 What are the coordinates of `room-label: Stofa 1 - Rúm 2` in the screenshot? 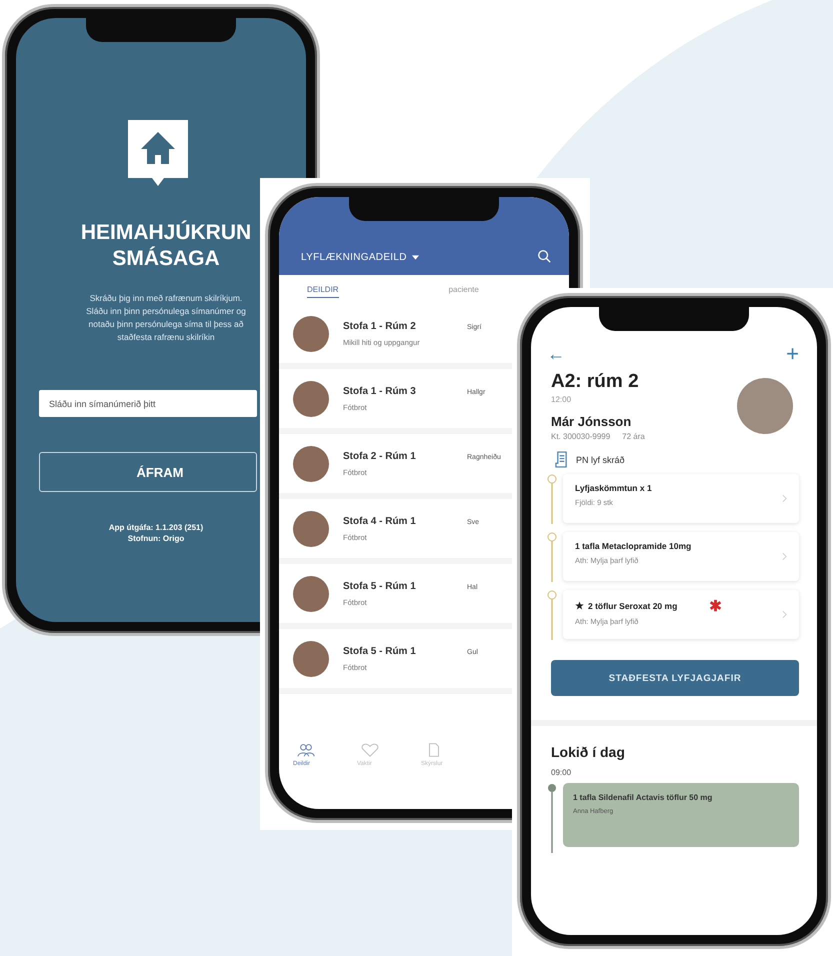 It's located at (402, 326).